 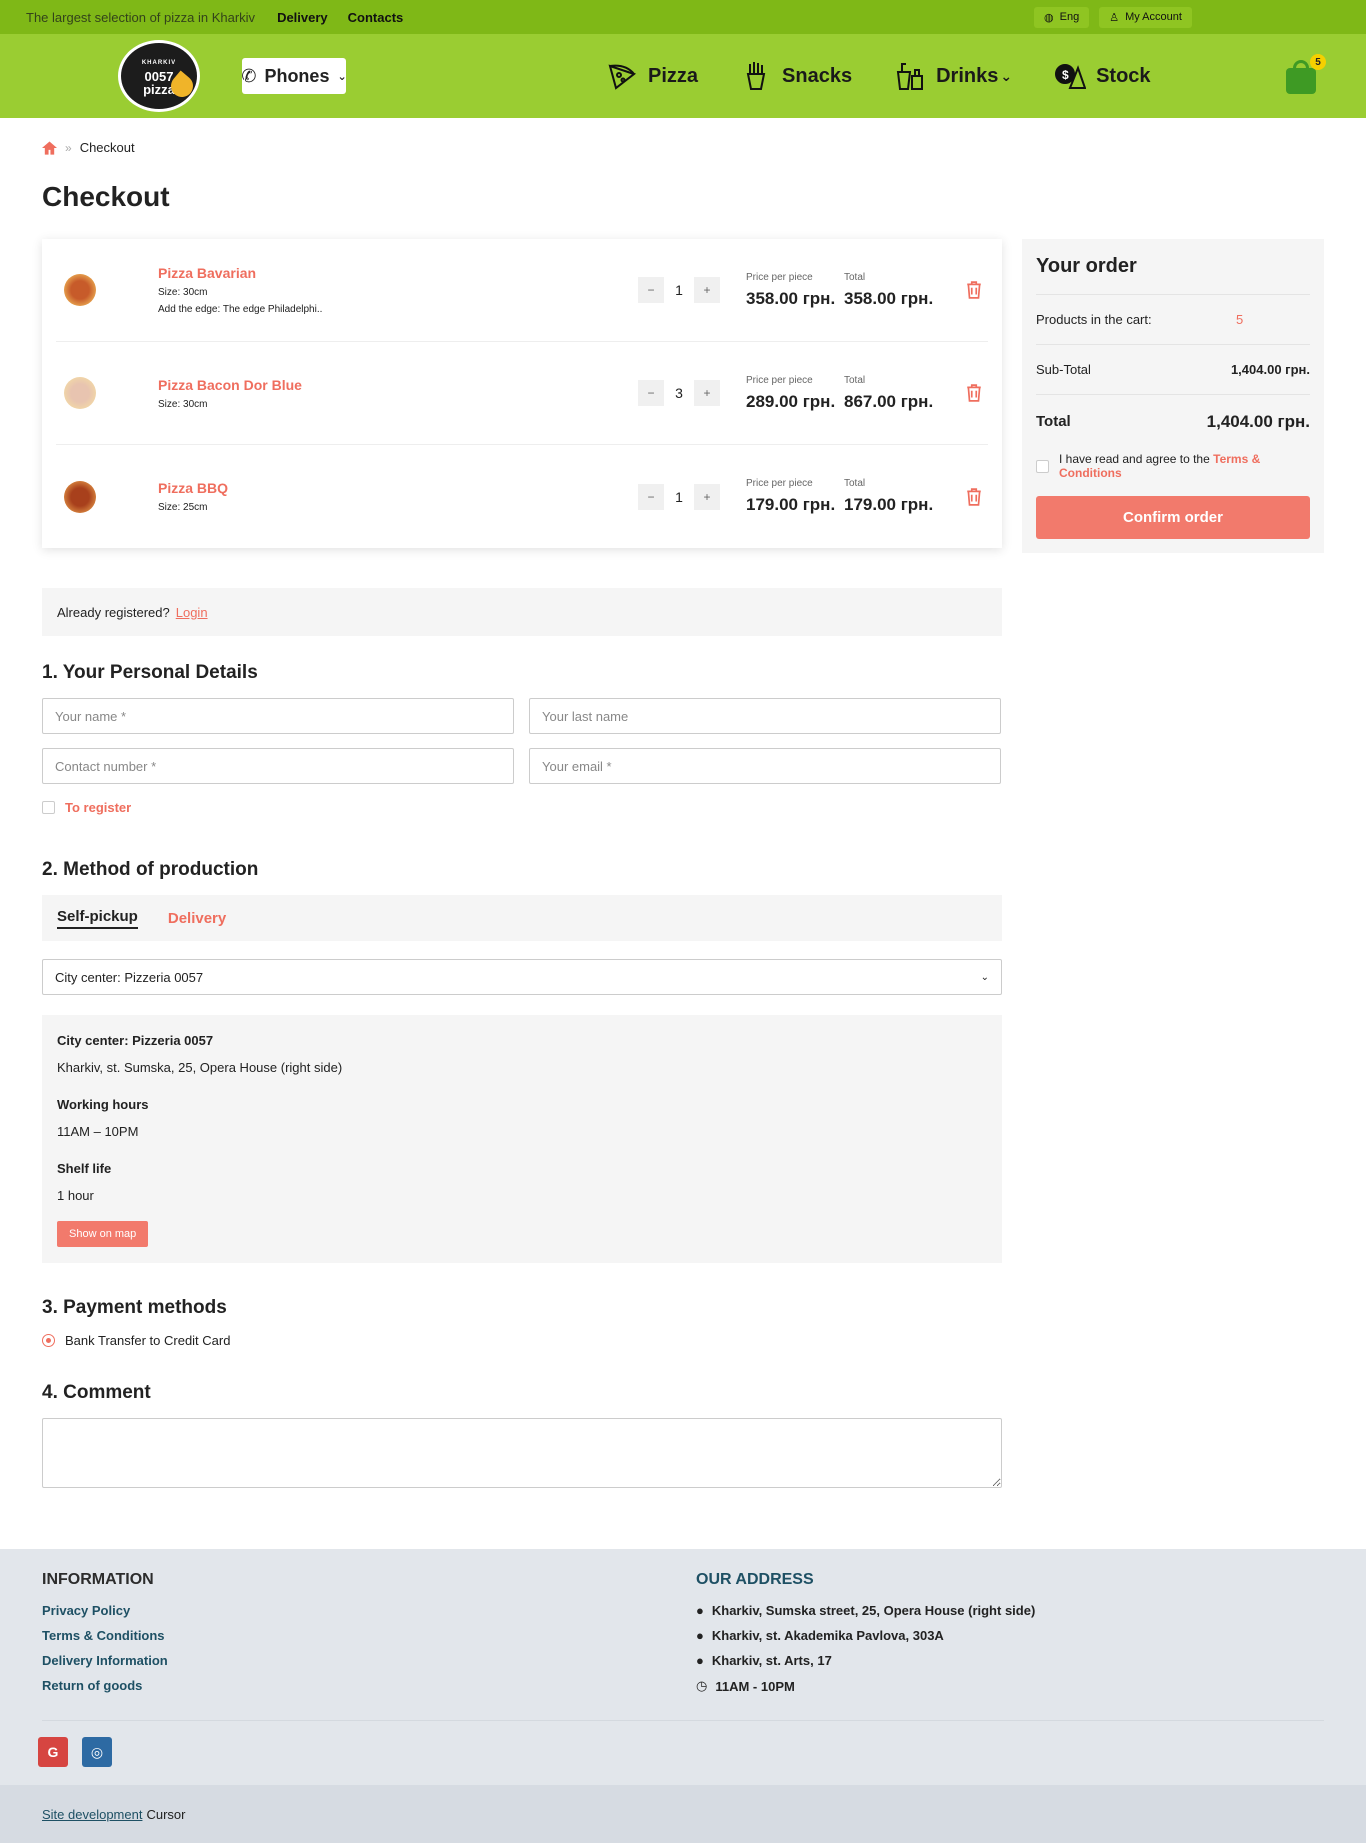 I want to click on register-checkbox, so click(x=48, y=807).